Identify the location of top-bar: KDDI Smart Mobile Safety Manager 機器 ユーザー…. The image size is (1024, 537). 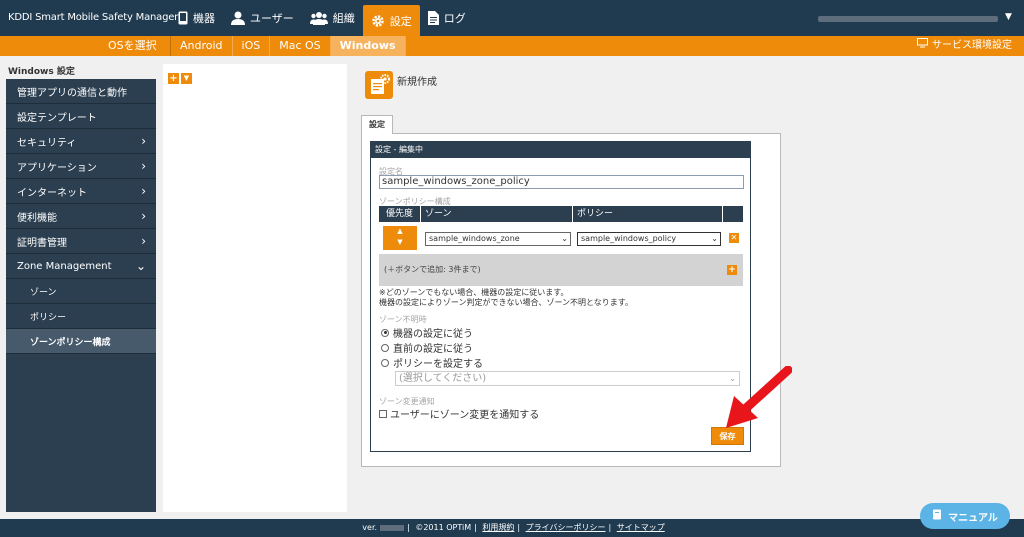
(512, 18).